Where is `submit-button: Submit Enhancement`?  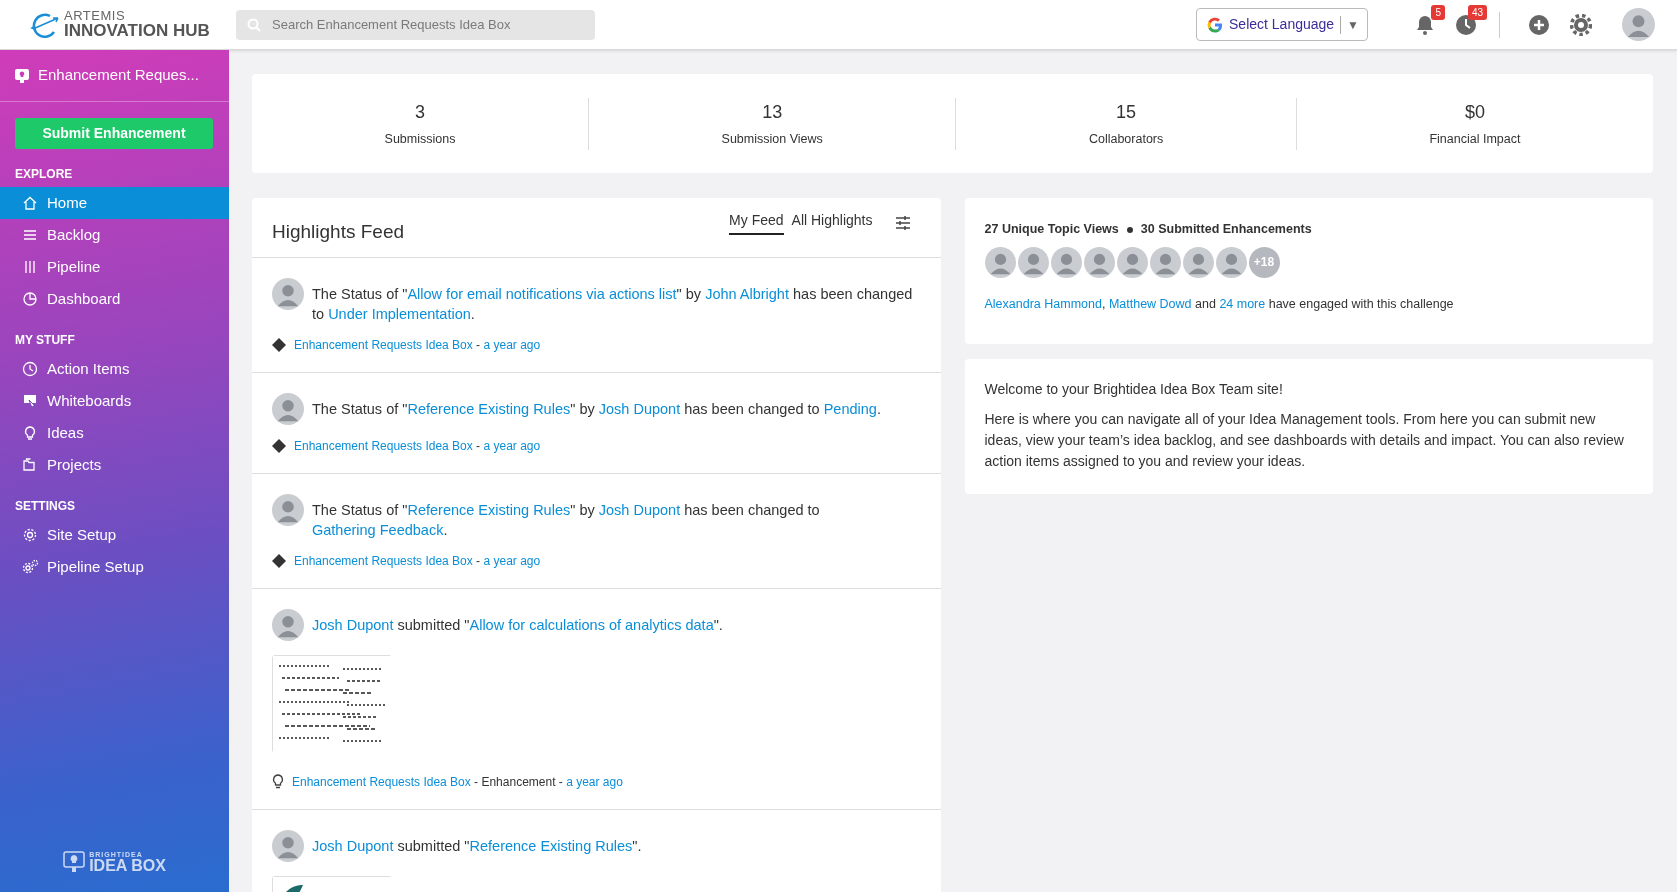
submit-button: Submit Enhancement is located at coordinates (114, 134).